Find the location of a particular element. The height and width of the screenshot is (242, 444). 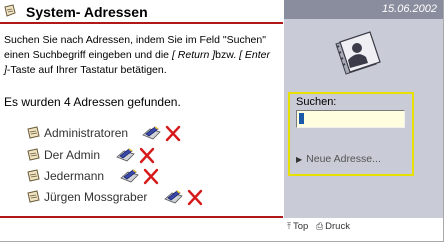

footer-divider is located at coordinates (141, 217).